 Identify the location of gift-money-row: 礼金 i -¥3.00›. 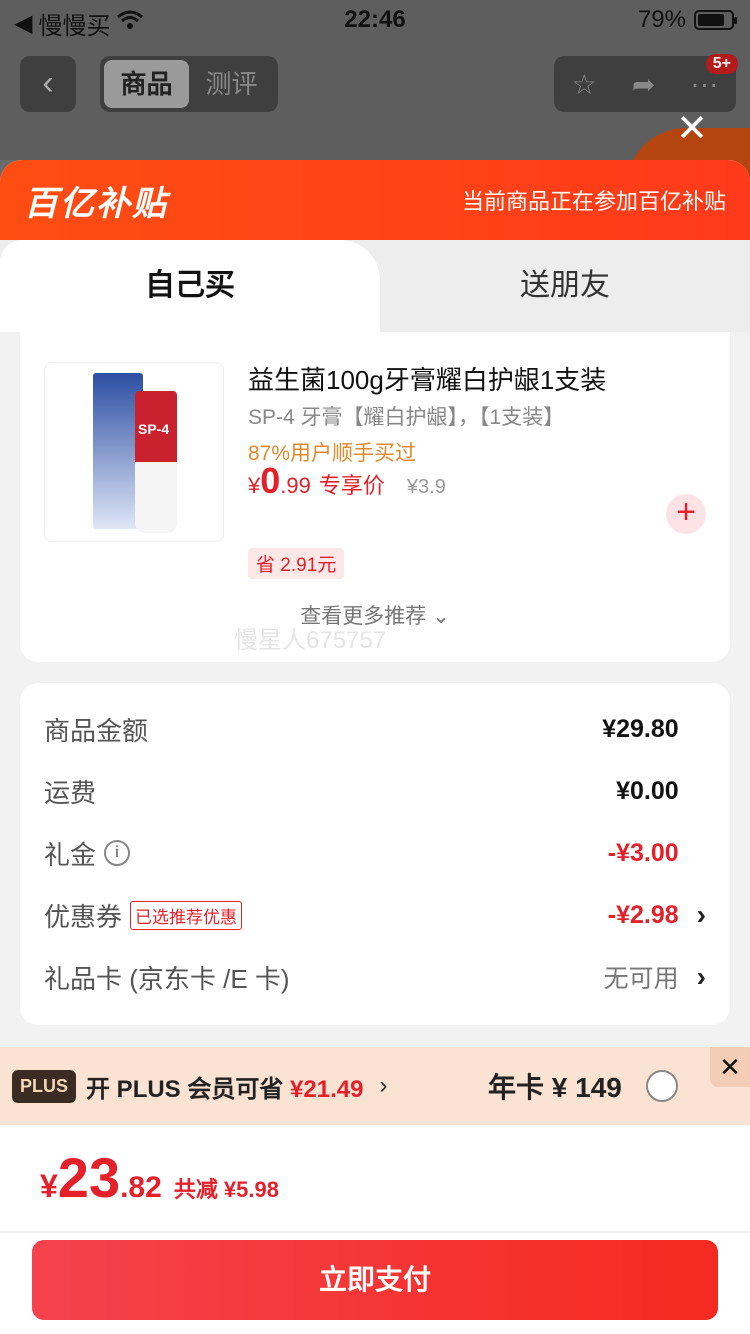
(375, 853).